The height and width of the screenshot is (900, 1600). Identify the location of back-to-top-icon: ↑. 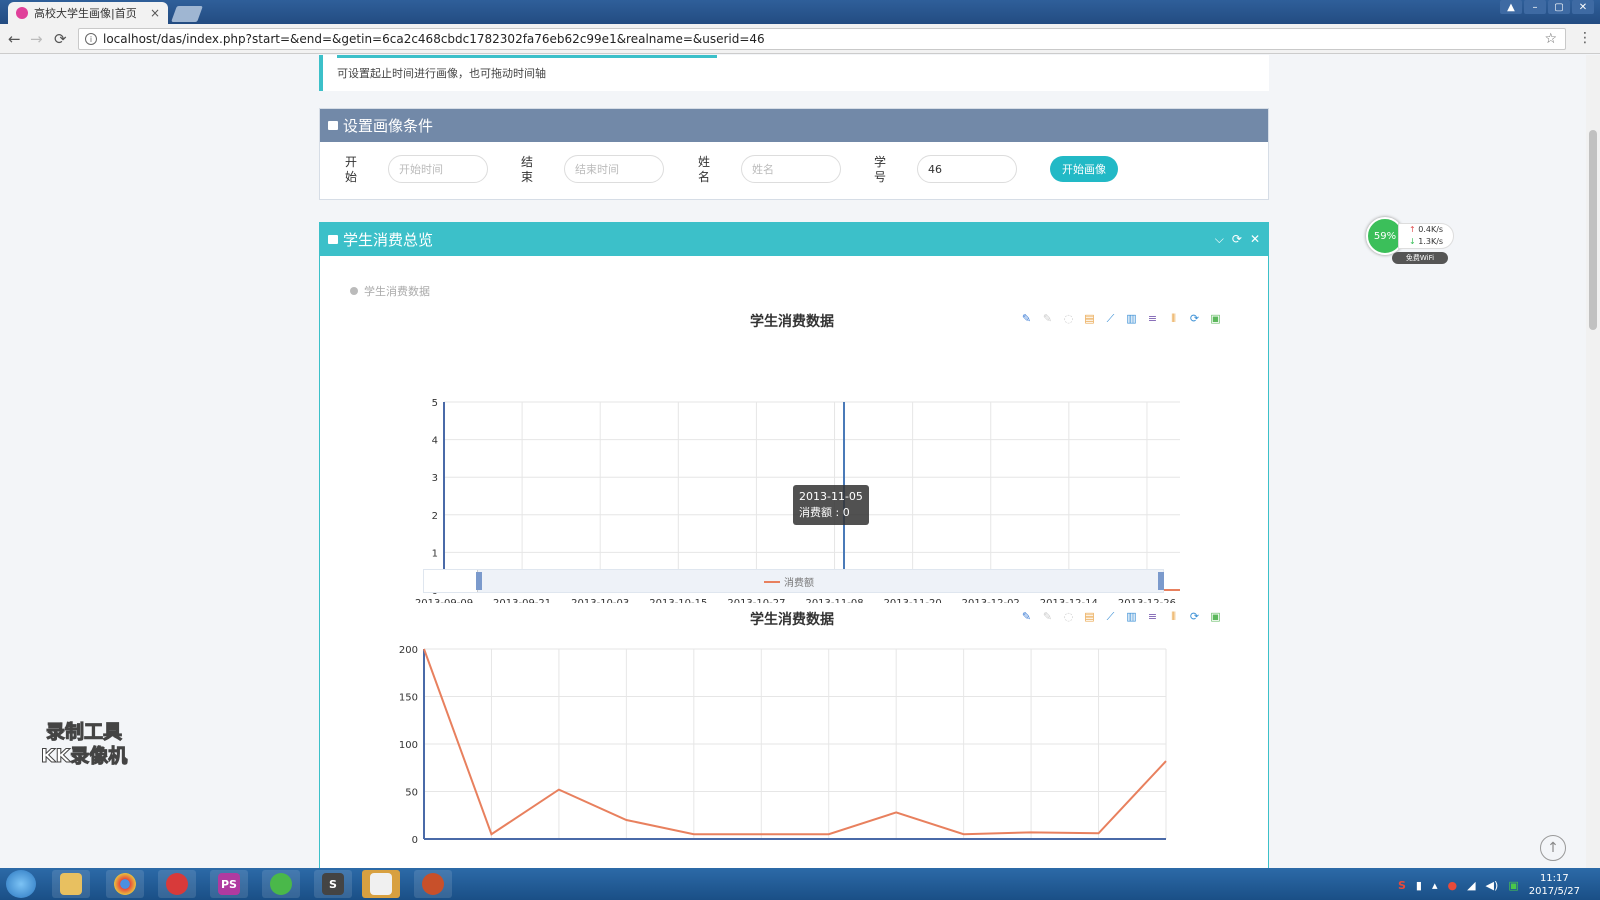
(1553, 848).